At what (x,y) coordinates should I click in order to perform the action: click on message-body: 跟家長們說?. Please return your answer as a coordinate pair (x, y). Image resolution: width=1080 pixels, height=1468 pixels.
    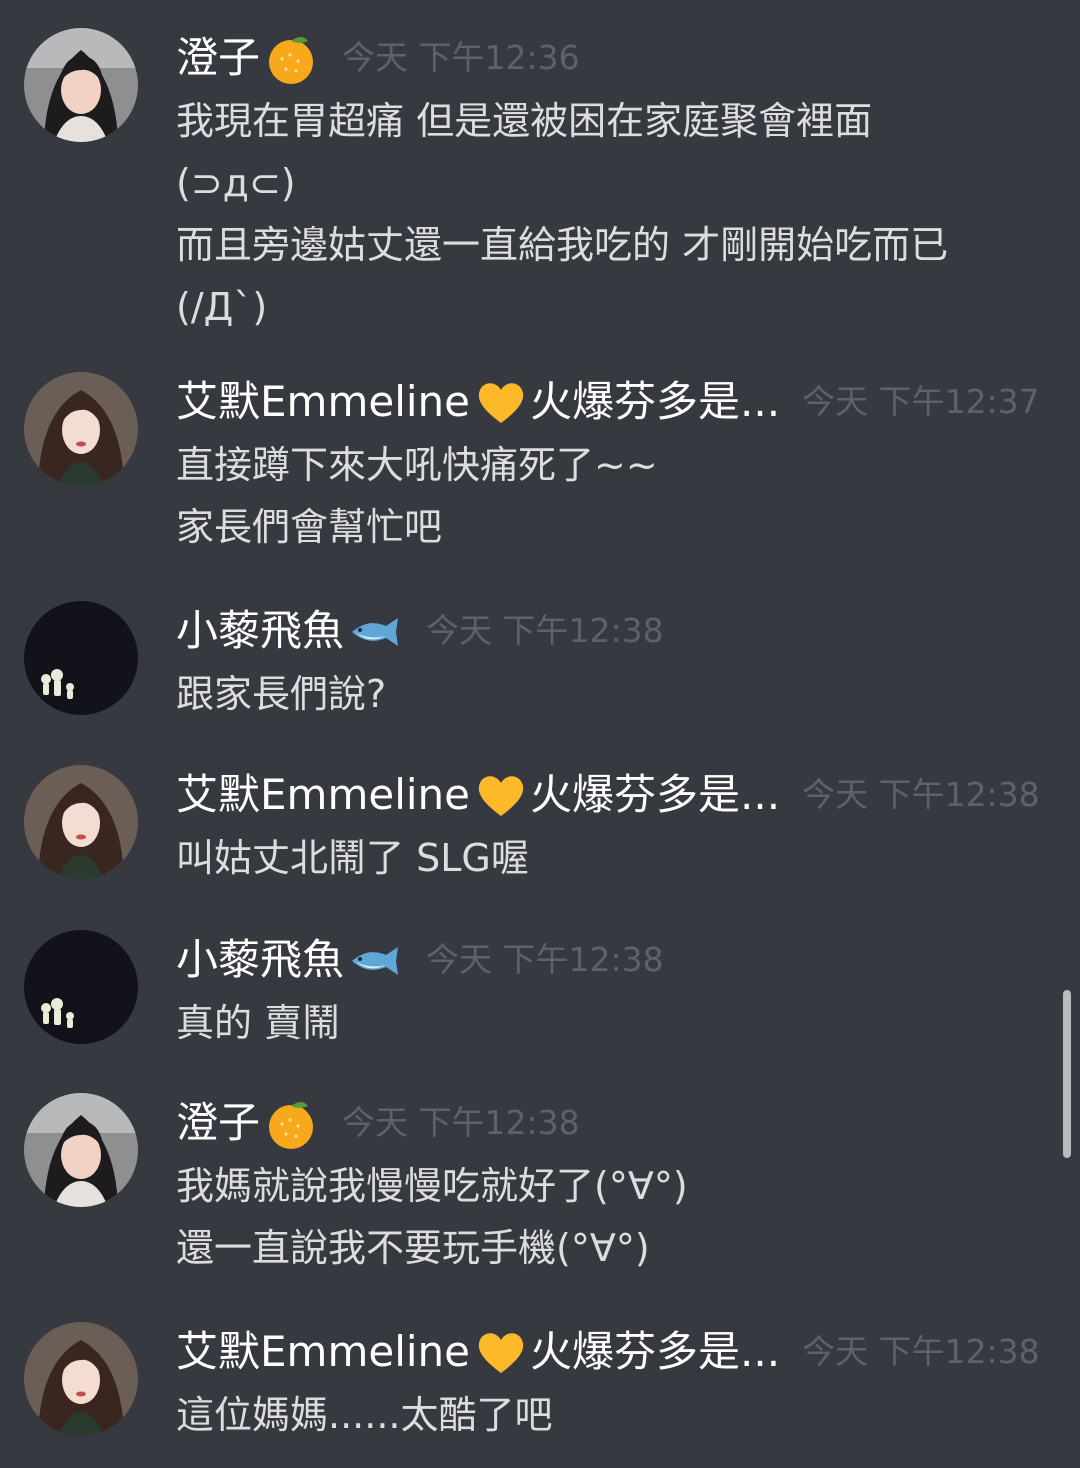
    Looking at the image, I should click on (611, 694).